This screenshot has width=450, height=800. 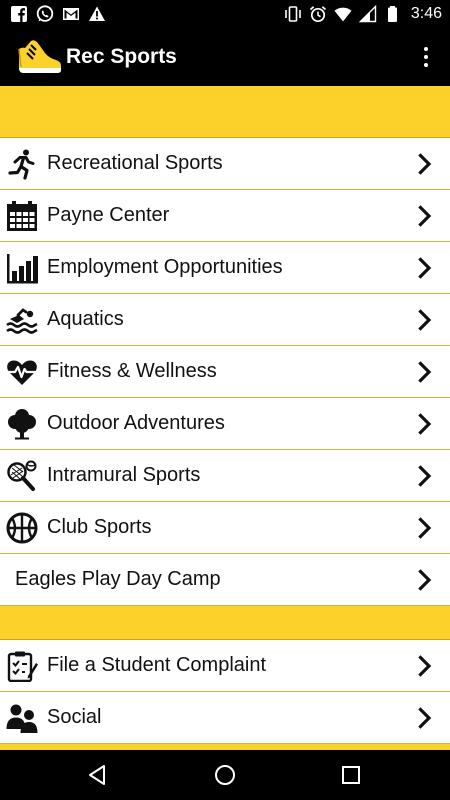 What do you see at coordinates (367, 14) in the screenshot?
I see `signal-icon` at bounding box center [367, 14].